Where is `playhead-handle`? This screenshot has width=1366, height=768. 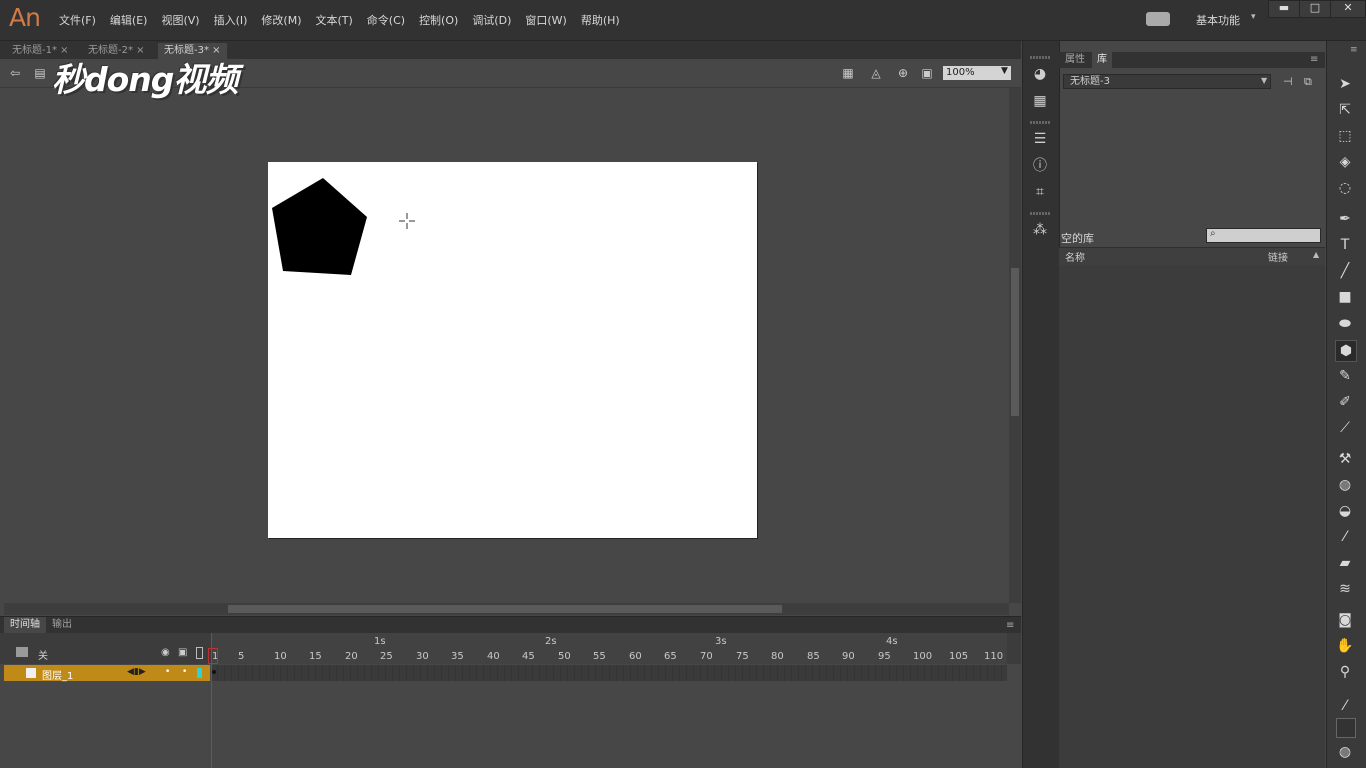 playhead-handle is located at coordinates (213, 656).